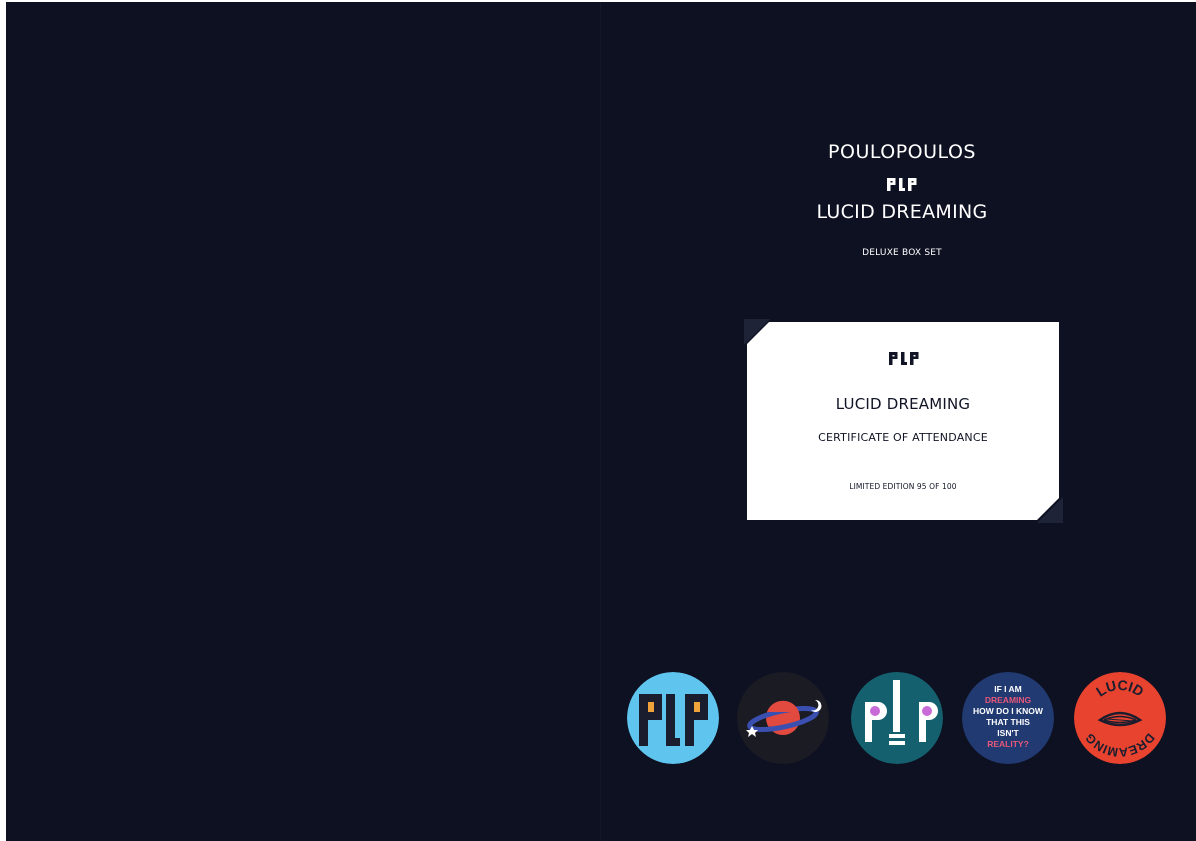  Describe the element at coordinates (1008, 744) in the screenshot. I see `reality-line-6: REALITY?` at that location.